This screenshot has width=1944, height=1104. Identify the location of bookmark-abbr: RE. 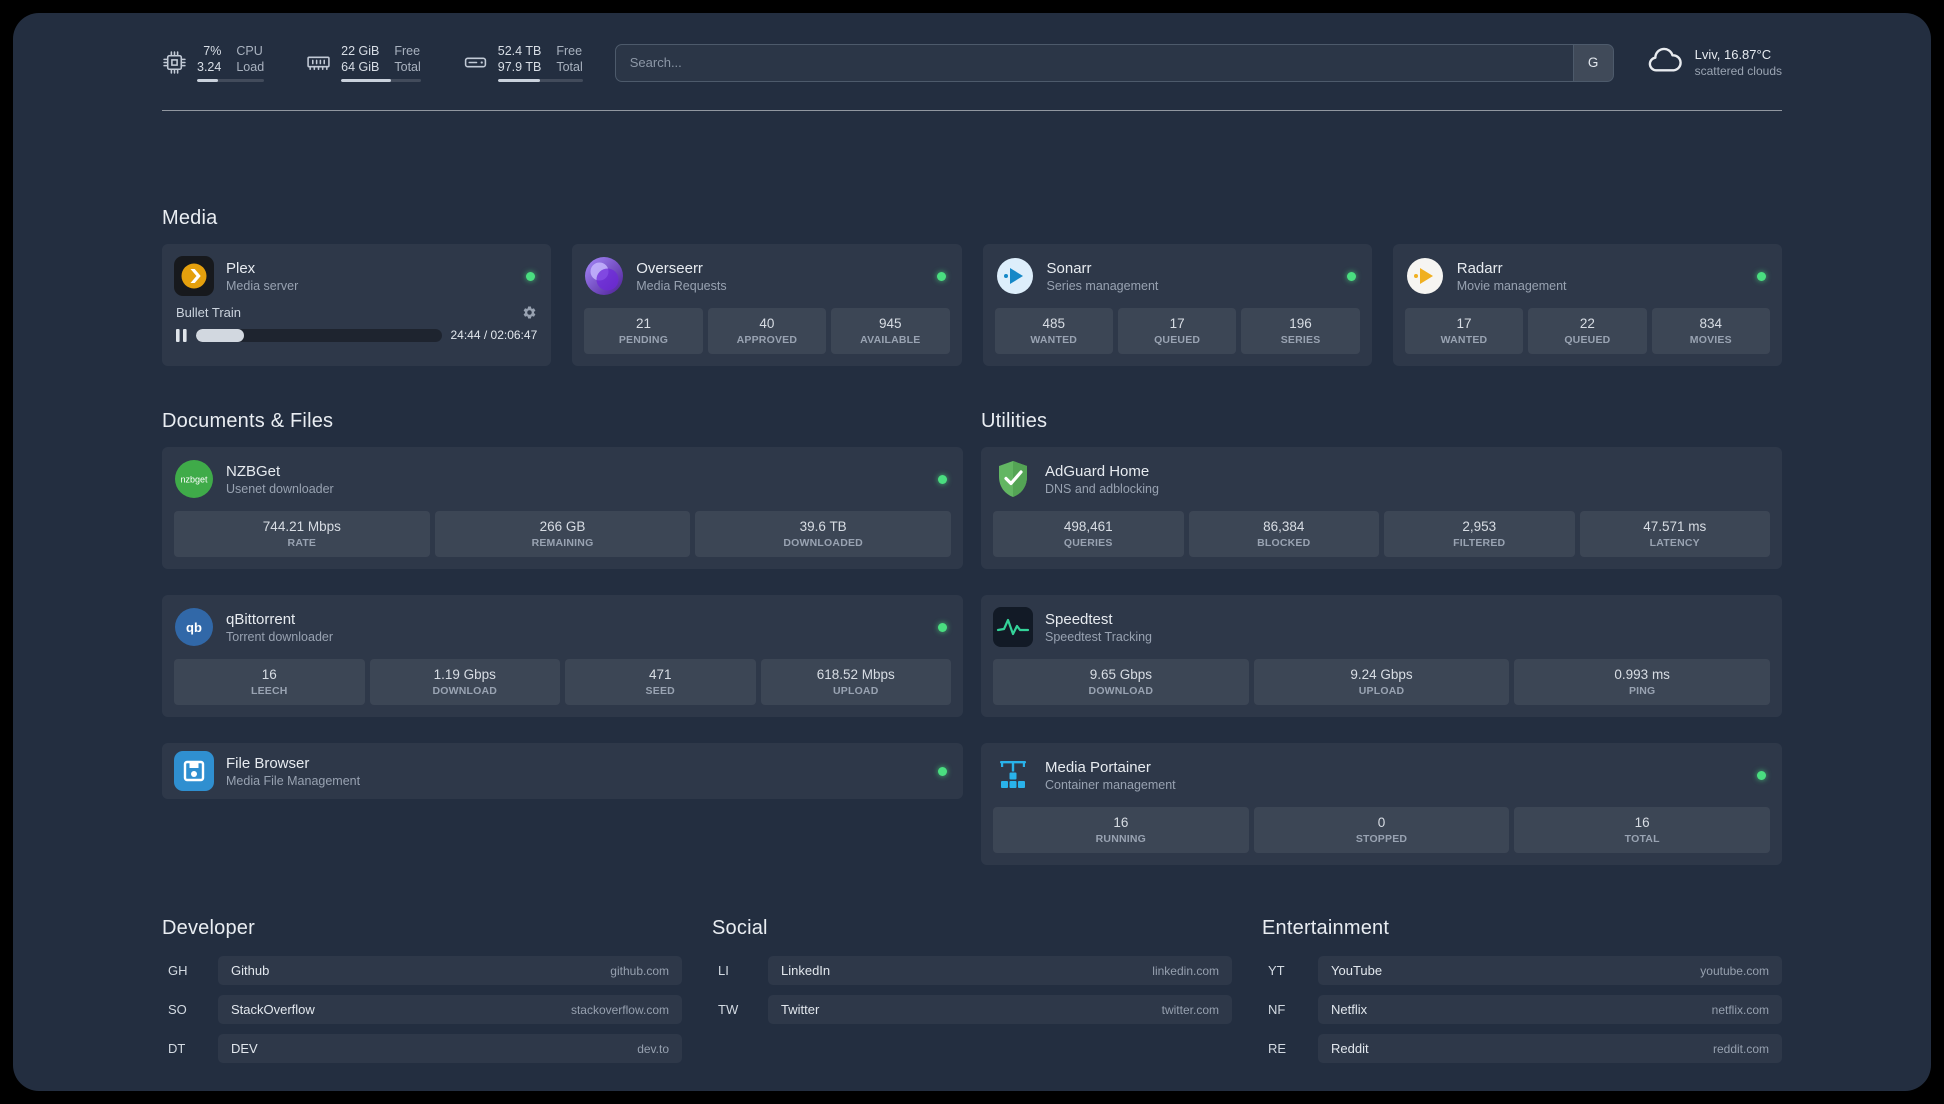
(1277, 1048).